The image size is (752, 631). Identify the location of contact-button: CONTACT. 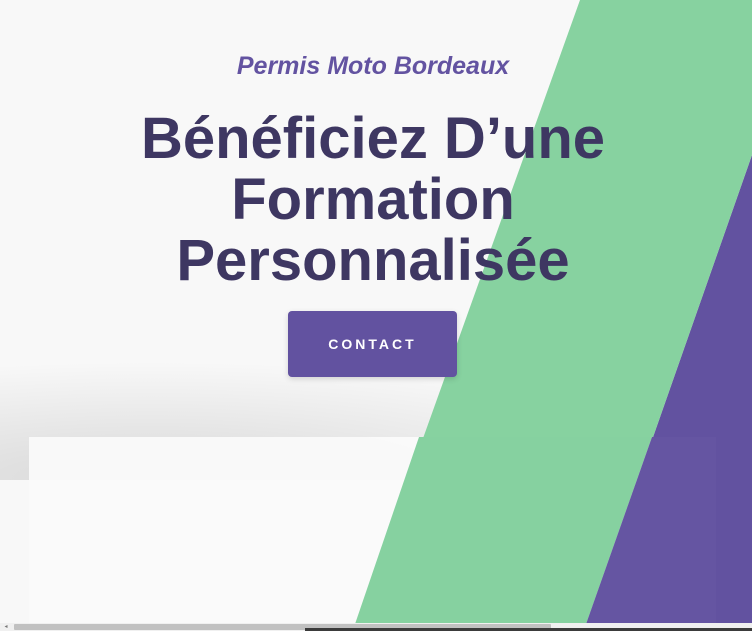
(372, 344).